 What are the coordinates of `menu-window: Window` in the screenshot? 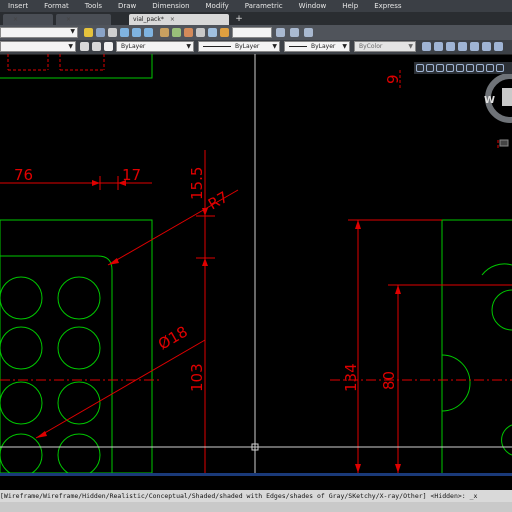 It's located at (313, 6).